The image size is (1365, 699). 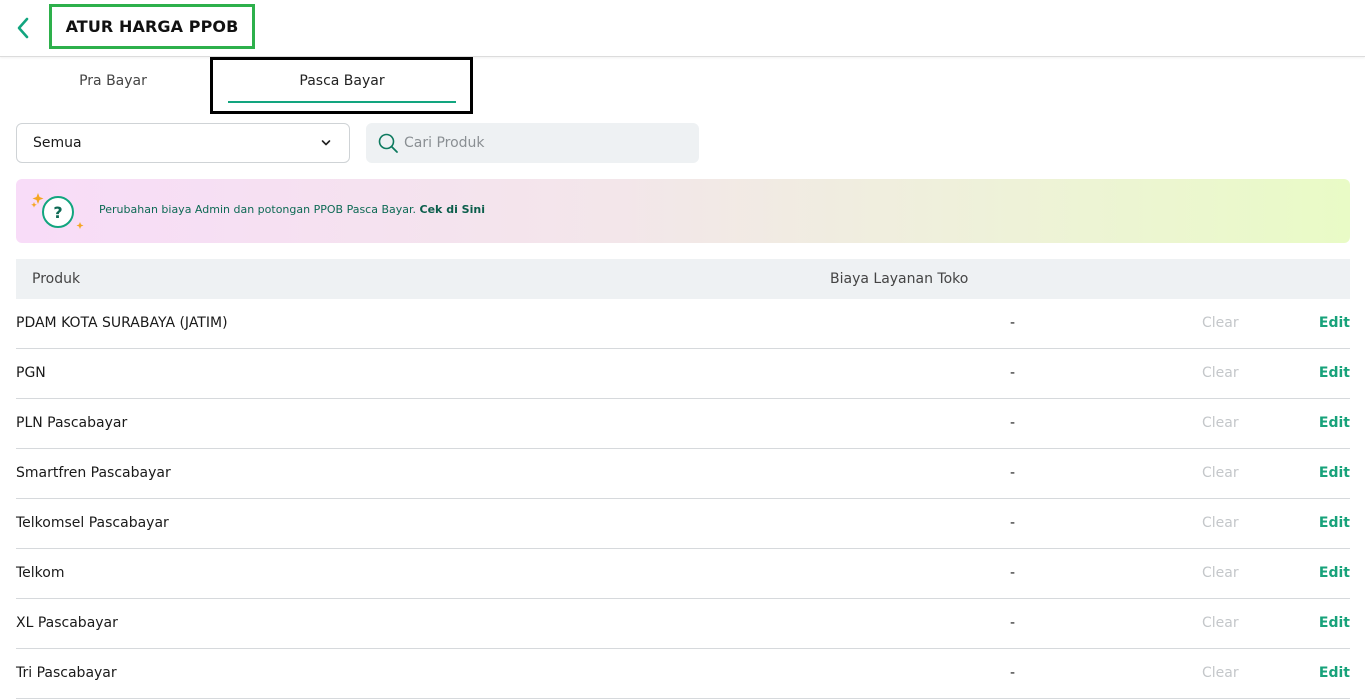 I want to click on table-header: Produk Biaya Layanan Toko, so click(x=683, y=279).